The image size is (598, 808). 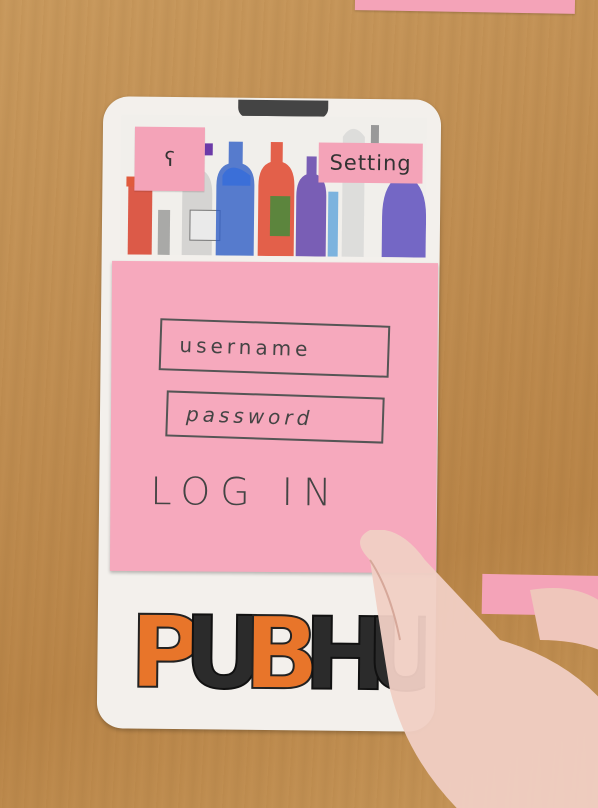 I want to click on back-arrow-icon: ʕ, so click(x=169, y=158).